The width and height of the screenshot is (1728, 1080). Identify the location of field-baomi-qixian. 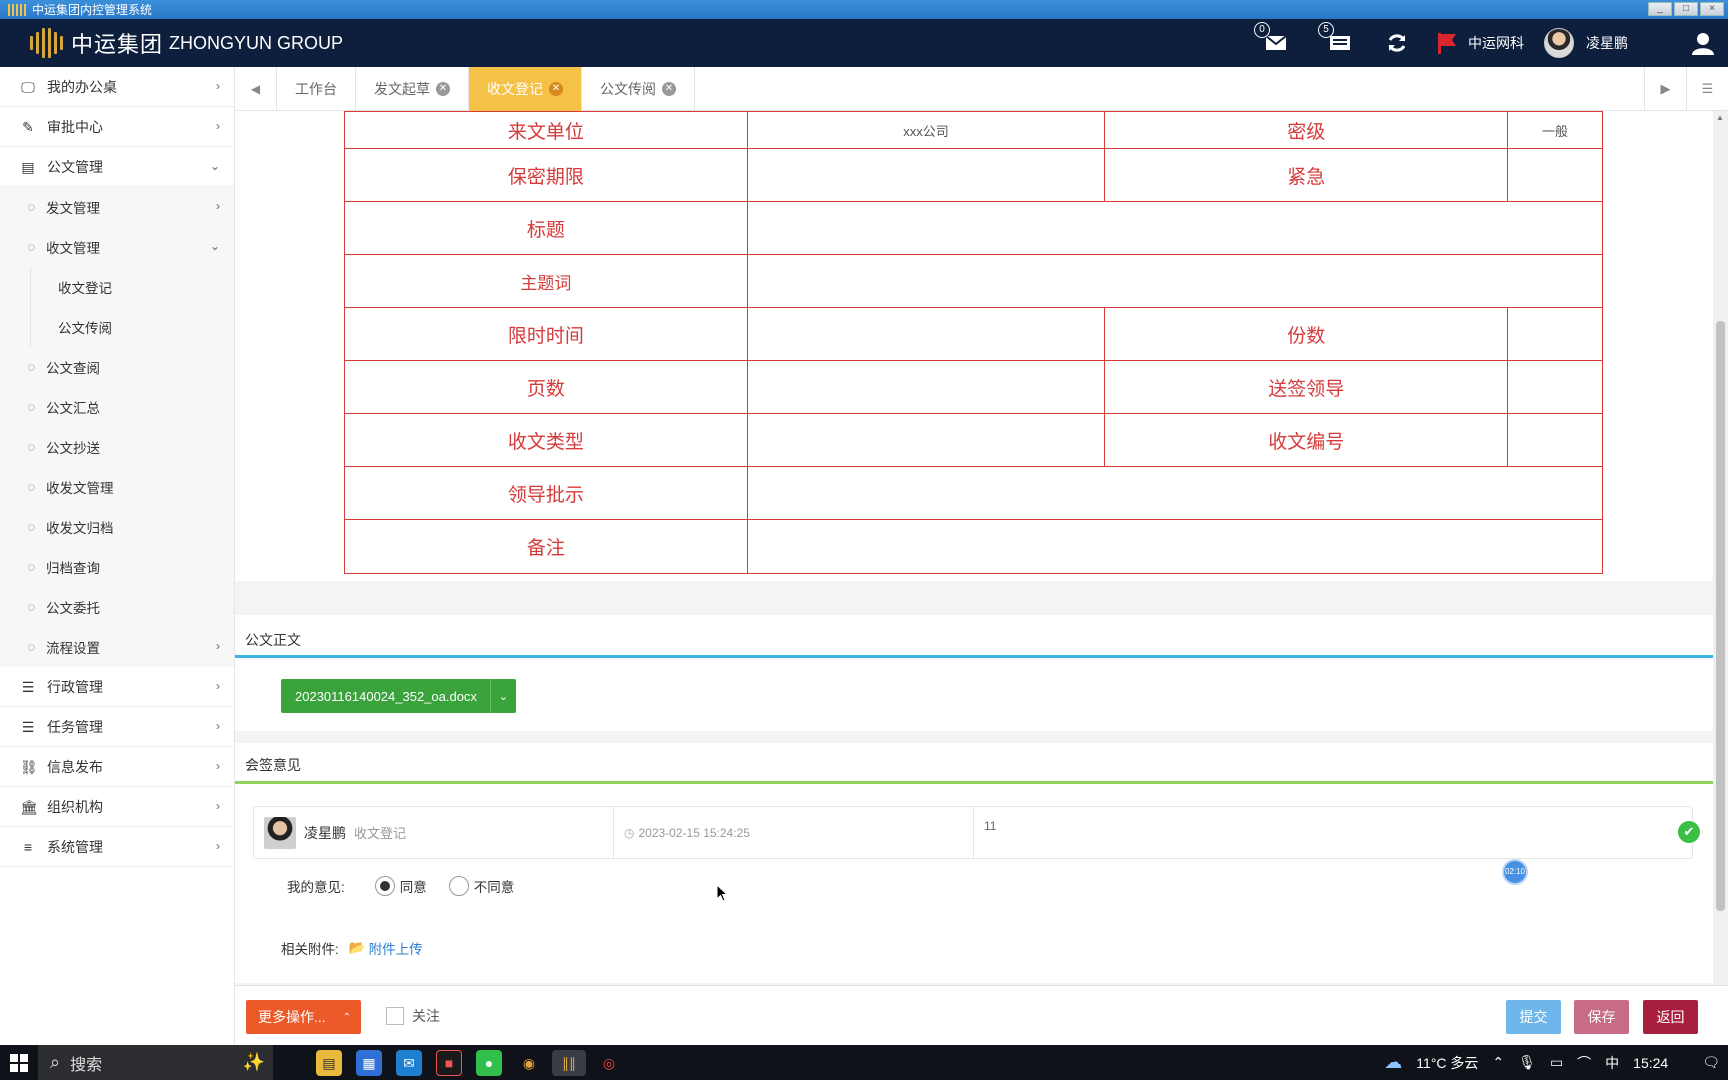
(926, 175).